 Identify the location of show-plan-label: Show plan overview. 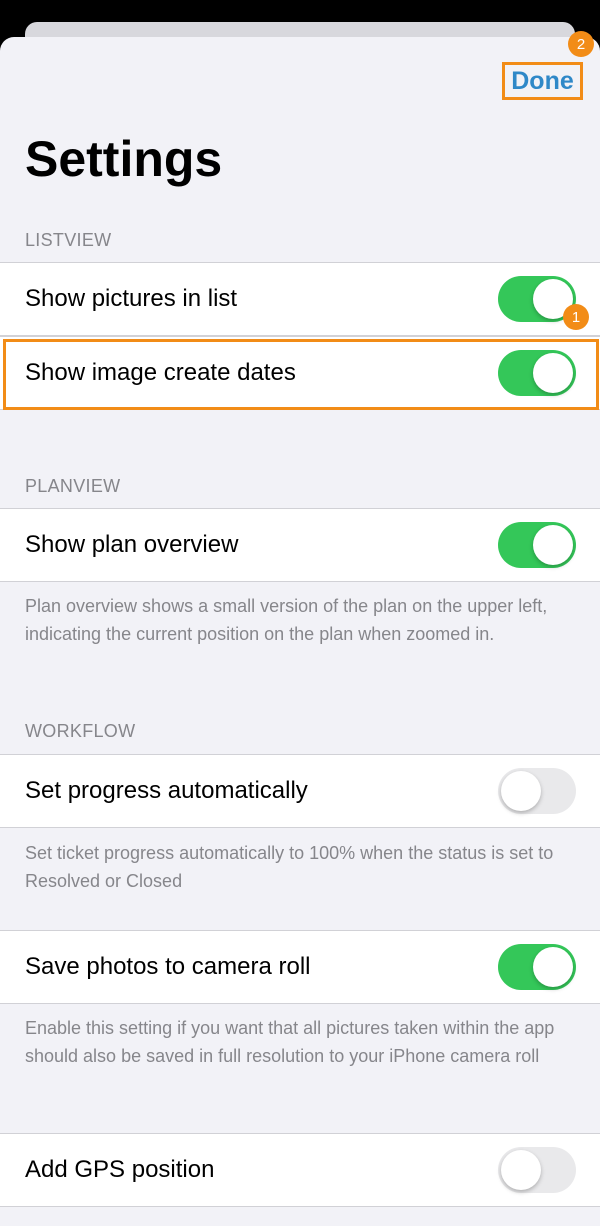
(132, 544).